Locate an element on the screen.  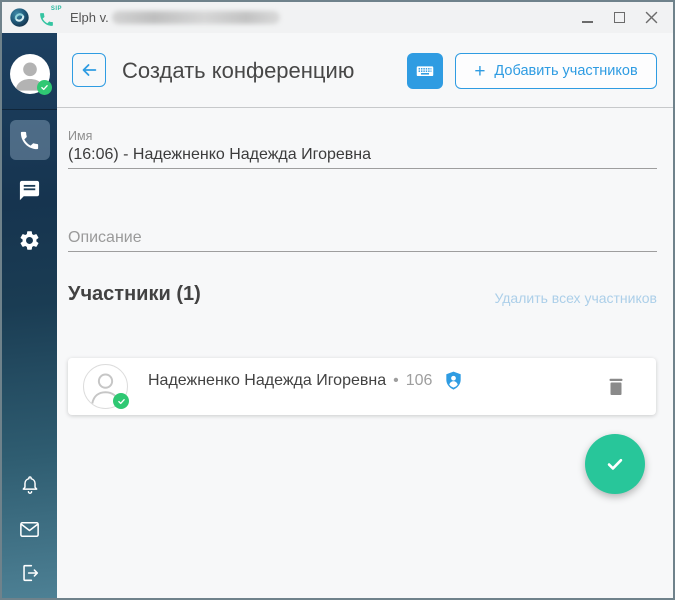
participant-name: Надежненко Надежда Игоревна is located at coordinates (267, 380).